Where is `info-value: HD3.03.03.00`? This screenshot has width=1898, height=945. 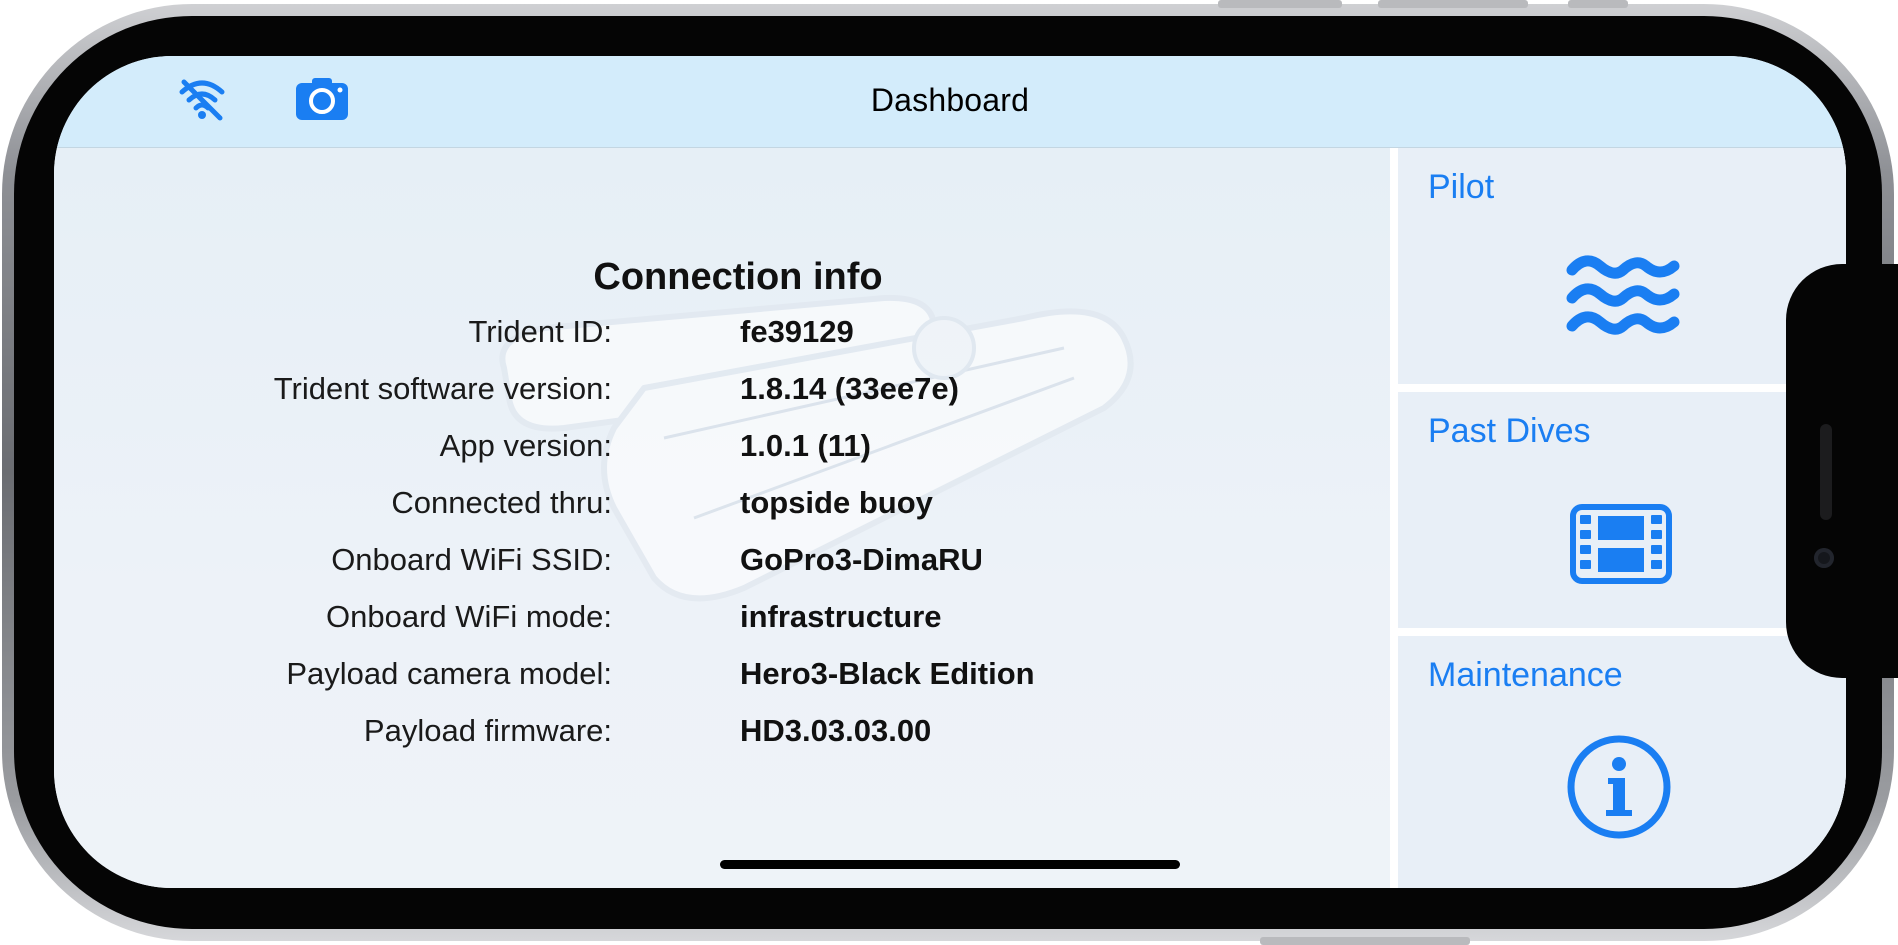 info-value: HD3.03.03.00 is located at coordinates (836, 730).